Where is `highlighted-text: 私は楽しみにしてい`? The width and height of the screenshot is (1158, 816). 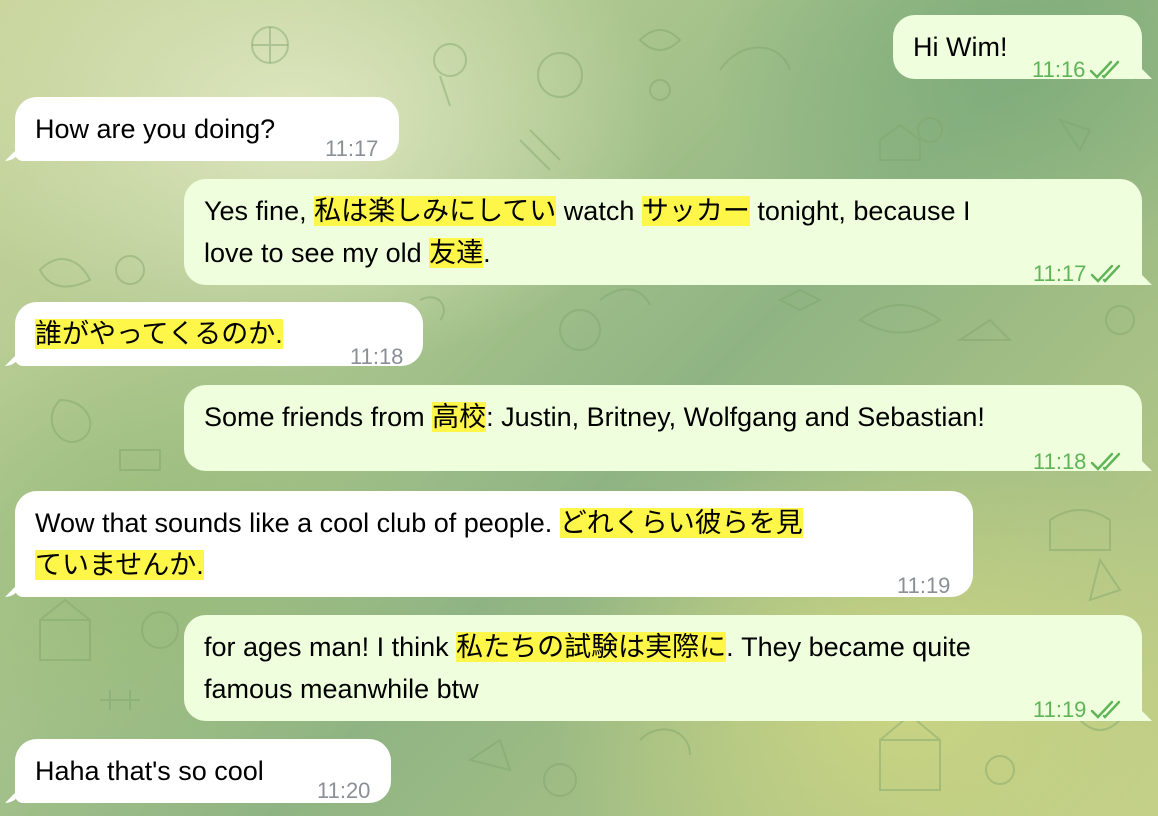 highlighted-text: 私は楽しみにしてい is located at coordinates (435, 211).